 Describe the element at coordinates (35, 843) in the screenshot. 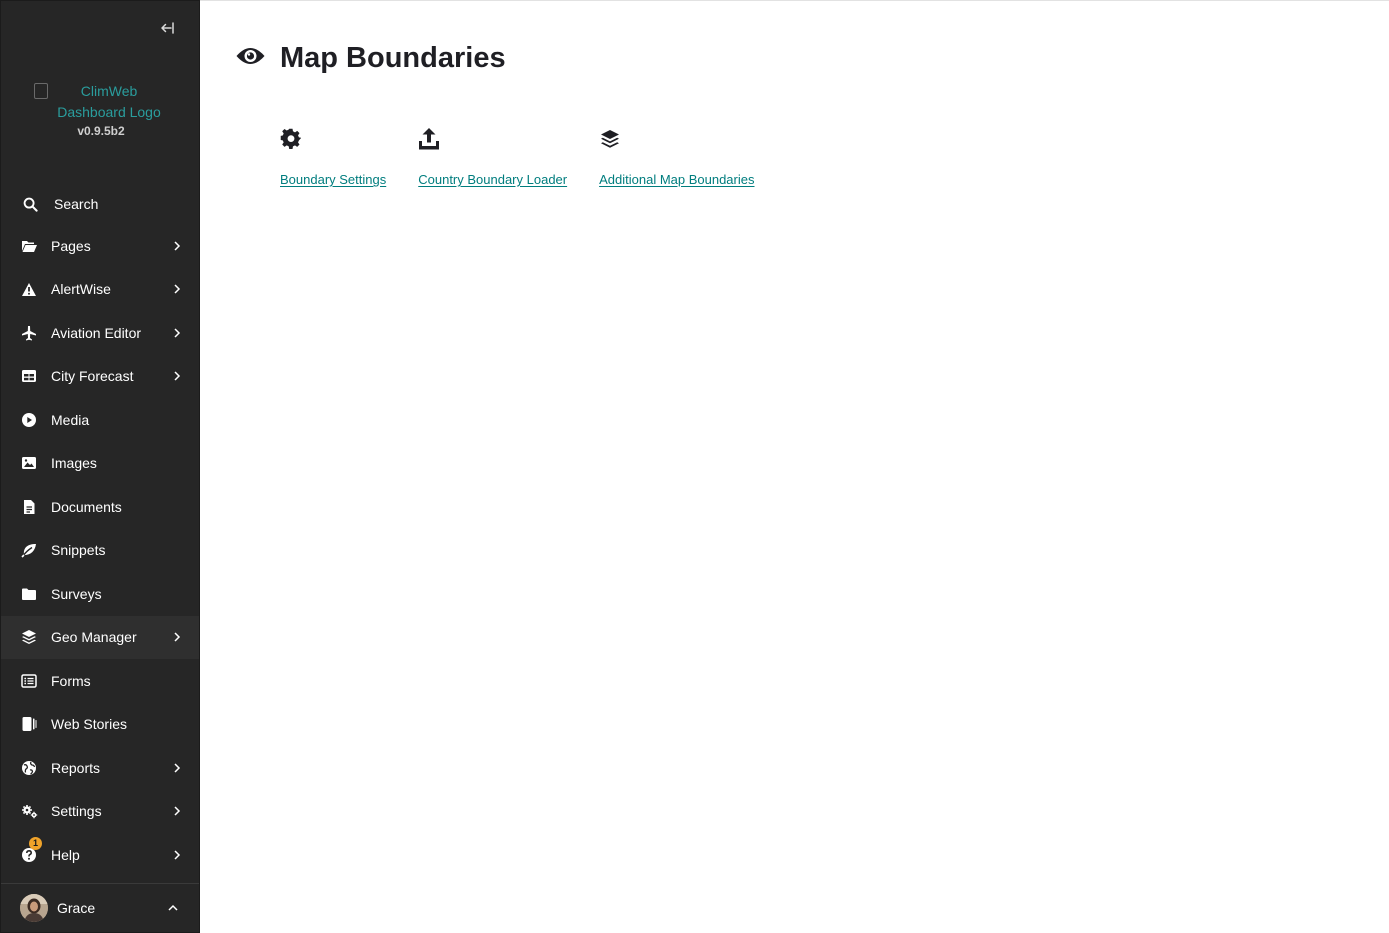

I see `notification-badge: 1` at that location.